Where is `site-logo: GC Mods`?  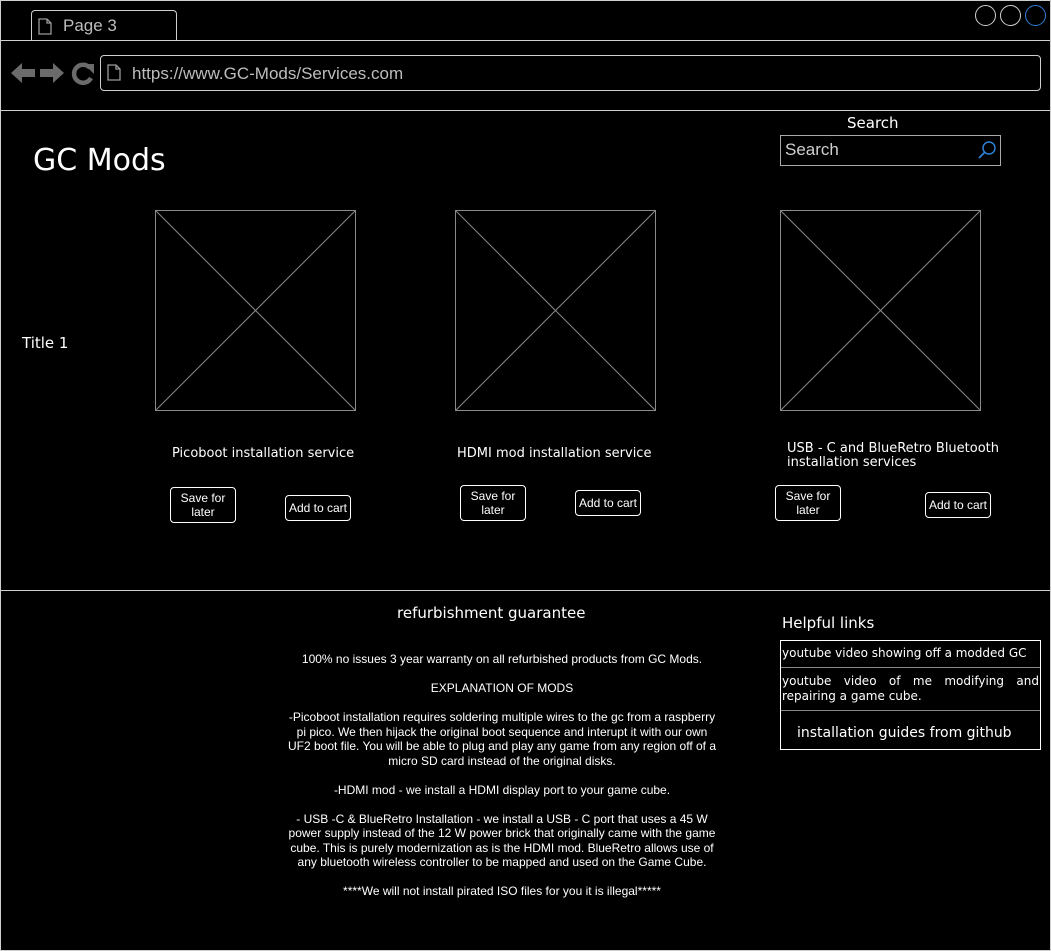
site-logo: GC Mods is located at coordinates (99, 160).